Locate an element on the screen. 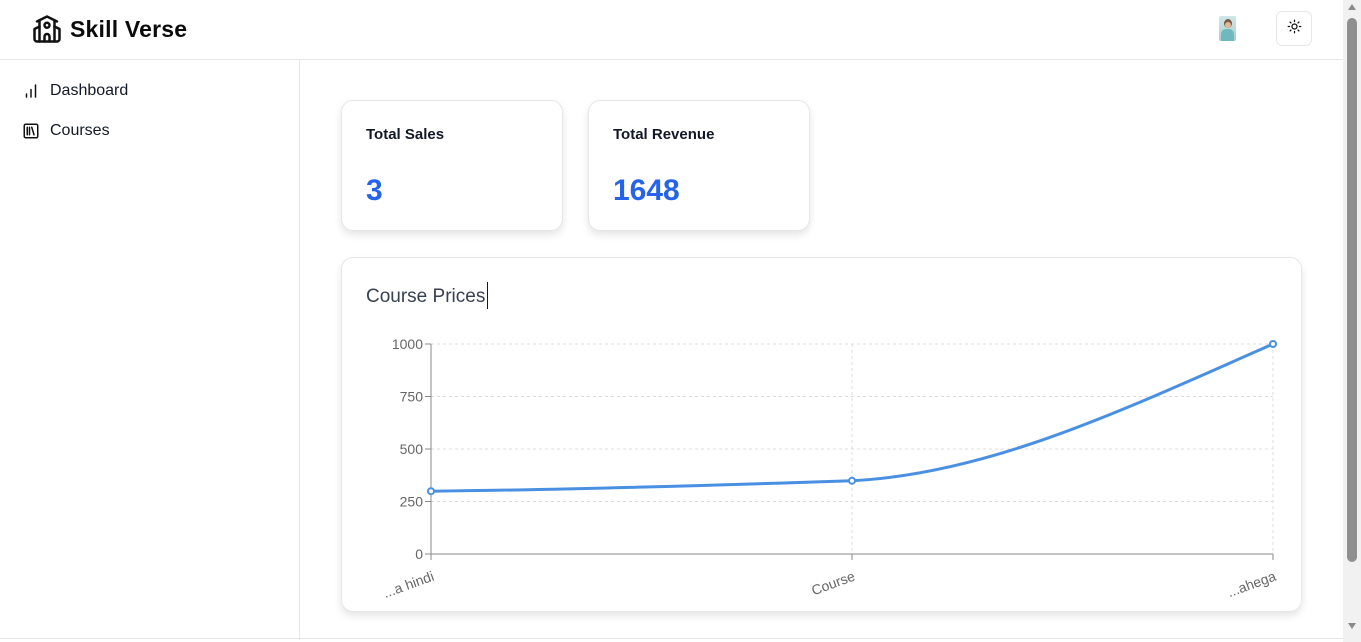  top-header: Skill Verse is located at coordinates (671, 30).